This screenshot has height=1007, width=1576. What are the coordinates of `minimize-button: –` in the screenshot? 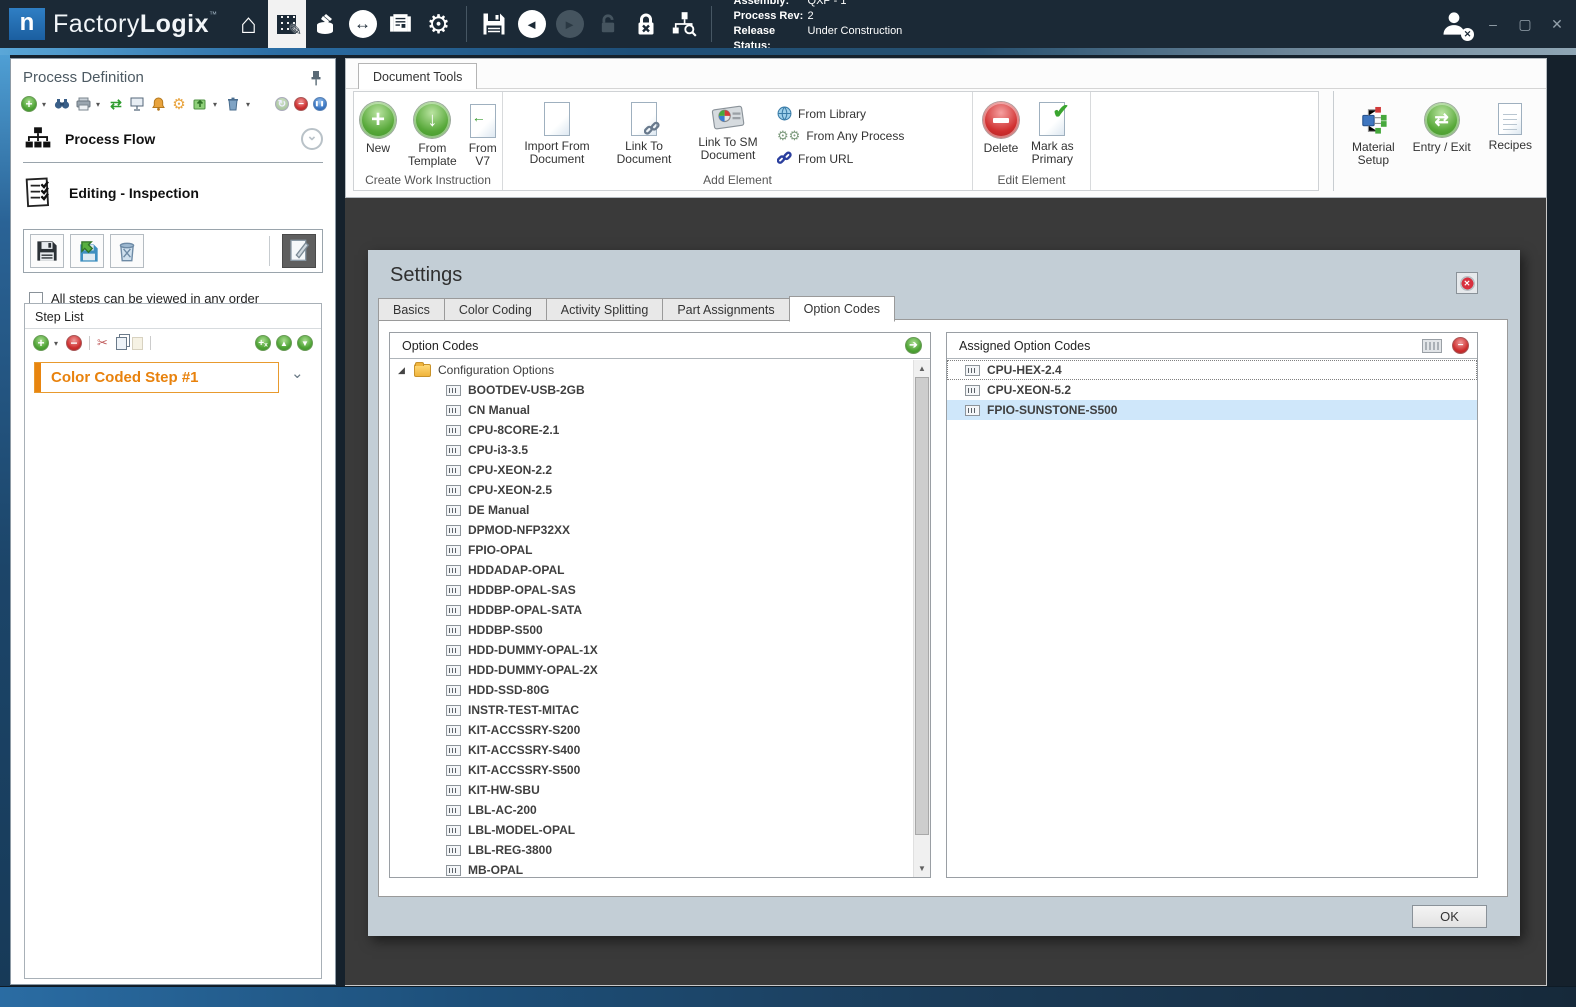 It's located at (1493, 24).